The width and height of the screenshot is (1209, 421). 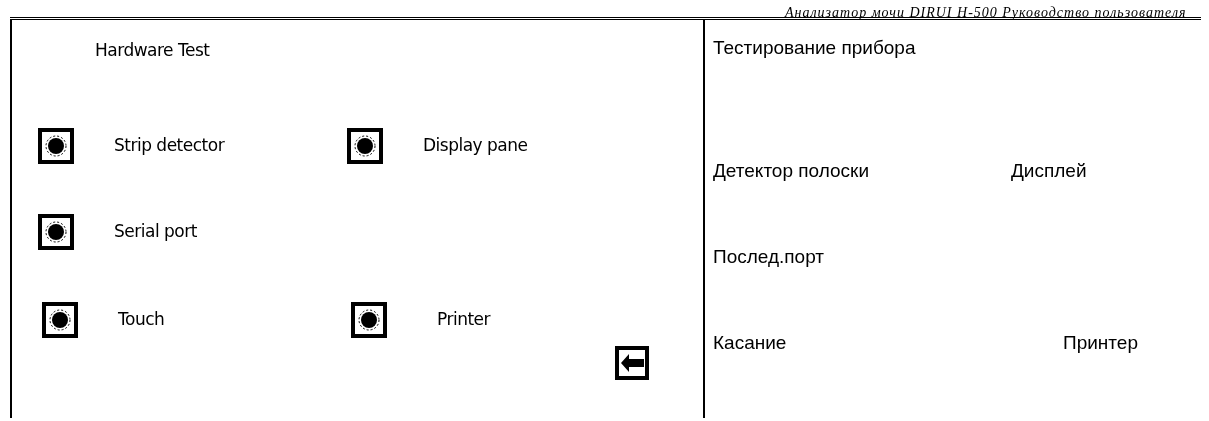 I want to click on translation-label: Послед.порт, so click(x=769, y=256).